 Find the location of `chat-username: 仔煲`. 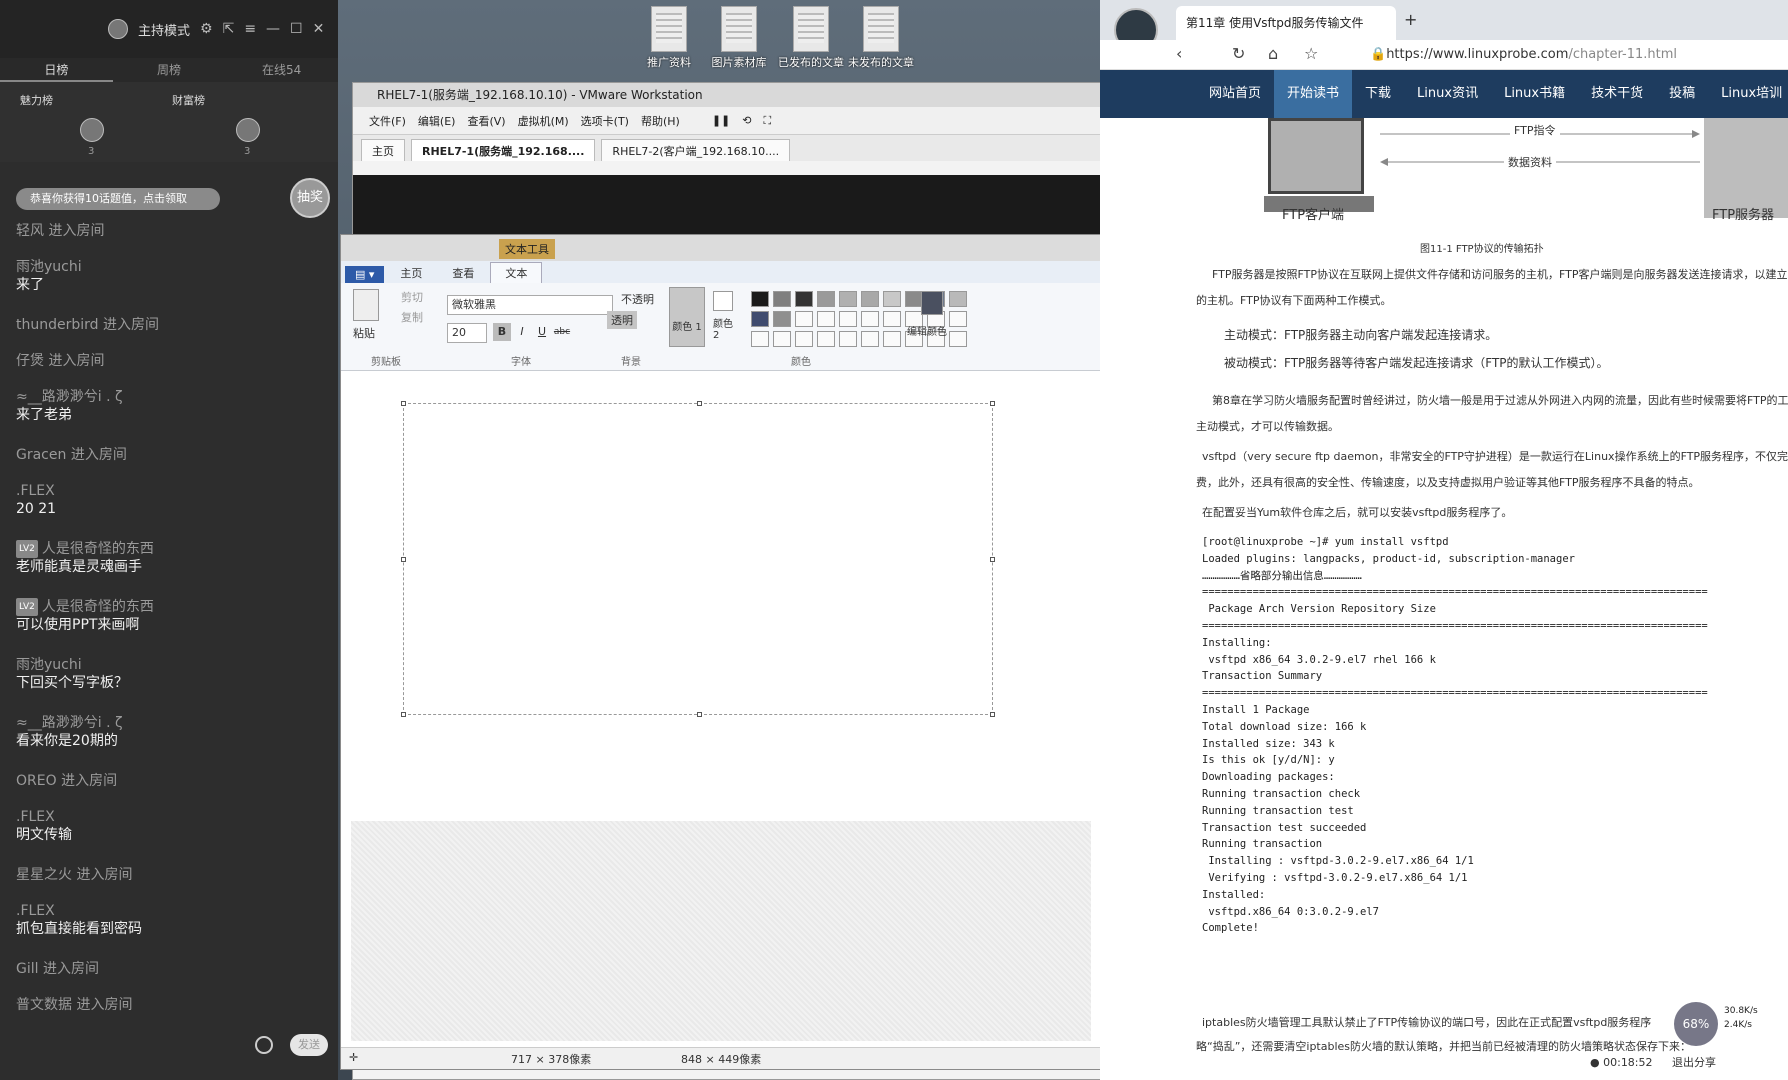

chat-username: 仔煲 is located at coordinates (30, 361).